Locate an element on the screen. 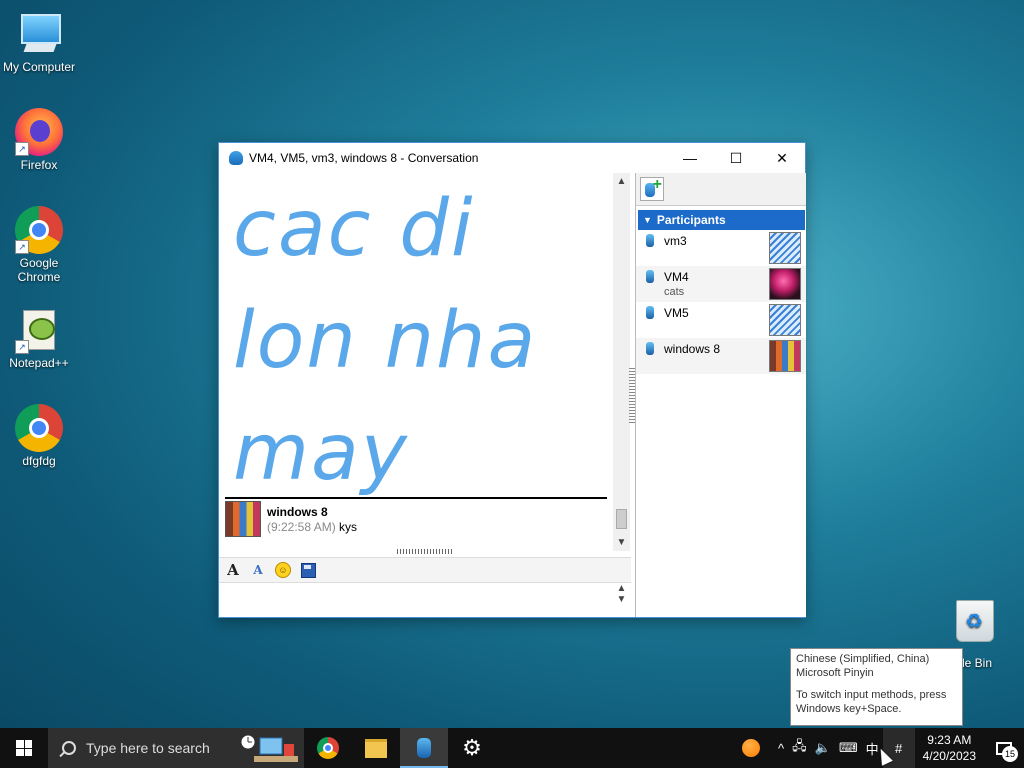 Image resolution: width=1024 pixels, height=768 pixels. tooltip-line: Microsoft Pinyin is located at coordinates (835, 673).